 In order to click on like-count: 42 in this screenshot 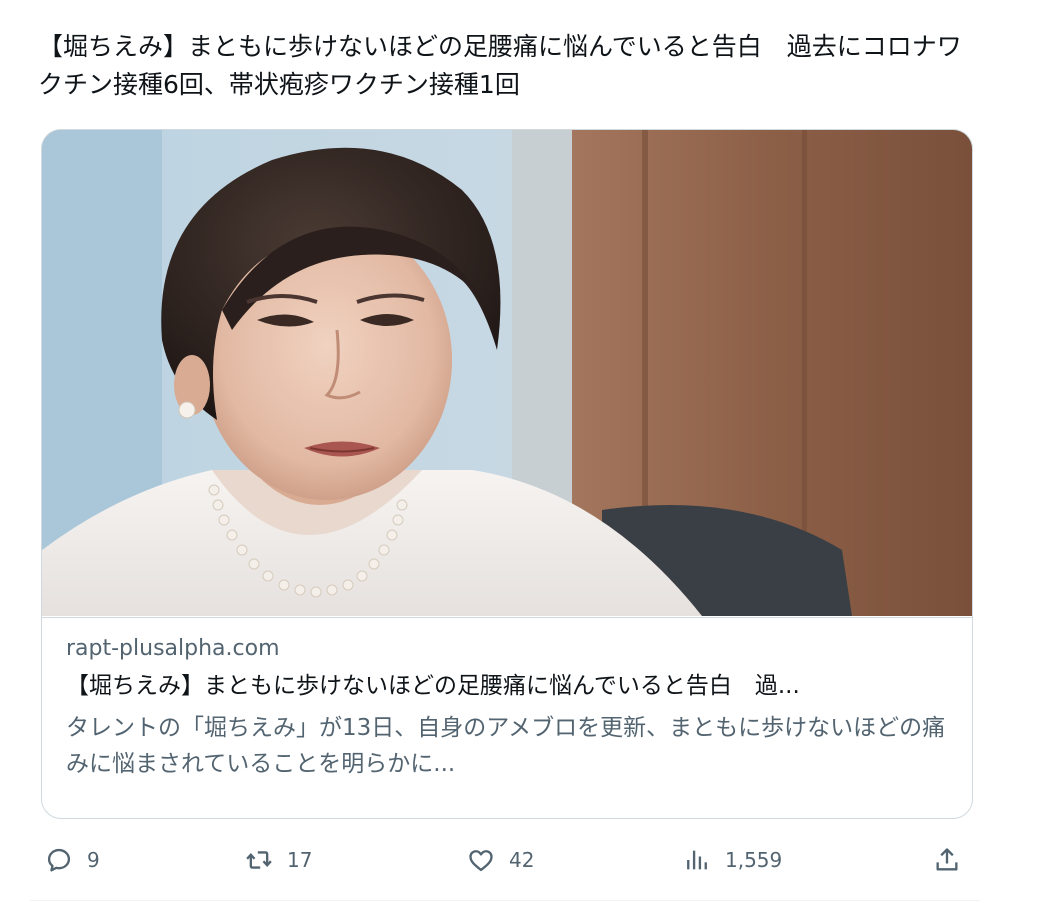, I will do `click(522, 860)`.